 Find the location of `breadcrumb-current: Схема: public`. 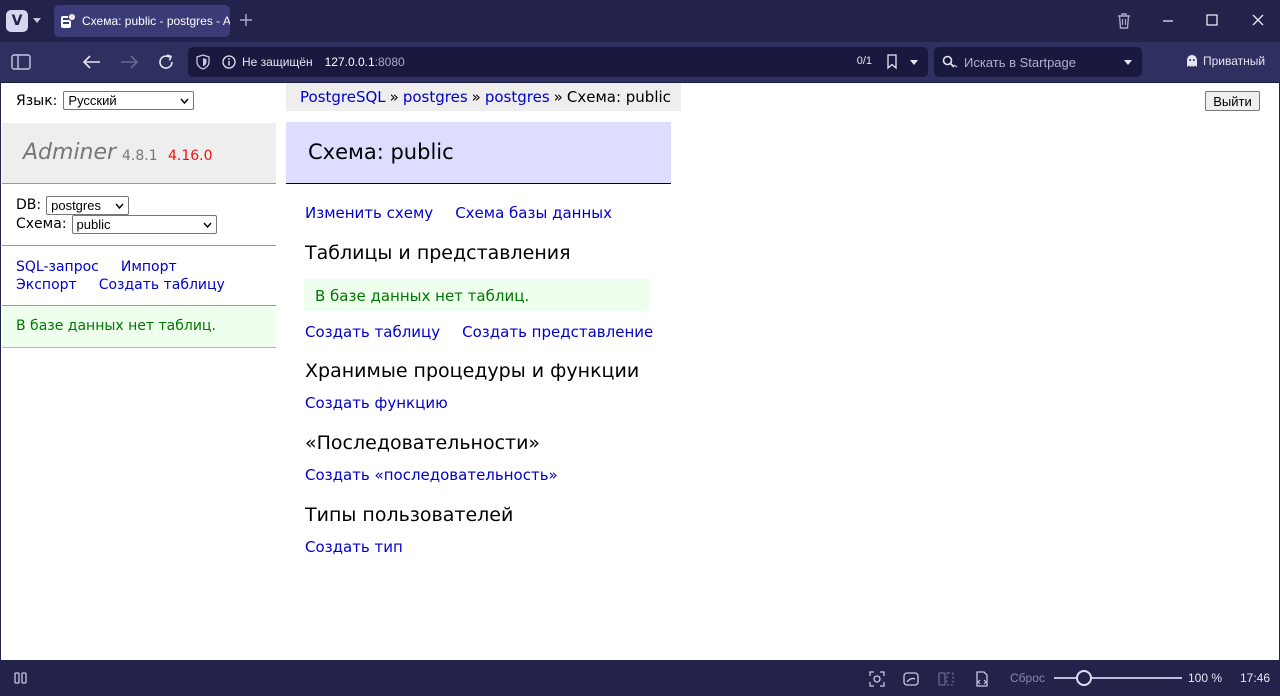

breadcrumb-current: Схема: public is located at coordinates (618, 97).